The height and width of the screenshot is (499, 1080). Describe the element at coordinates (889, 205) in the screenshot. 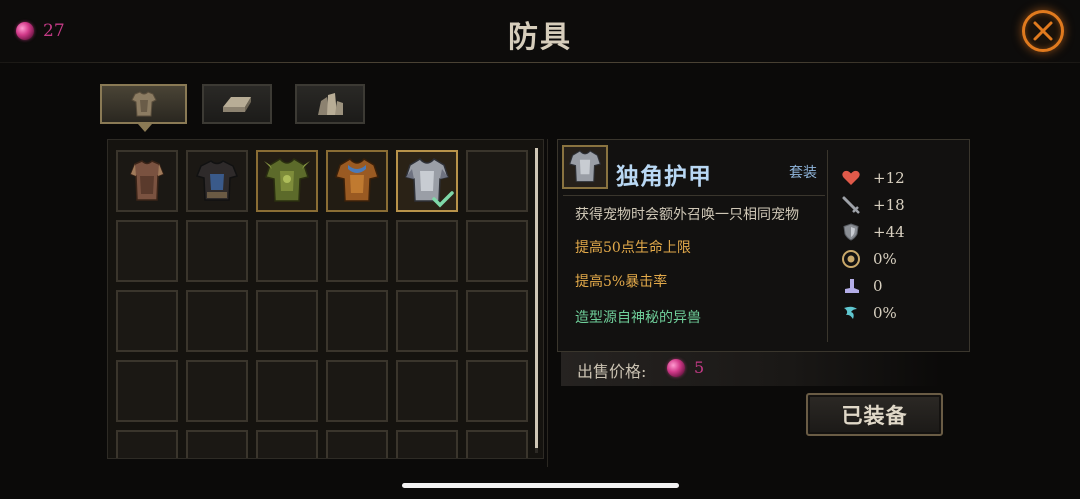

I see `stat-value-attack: +18` at that location.